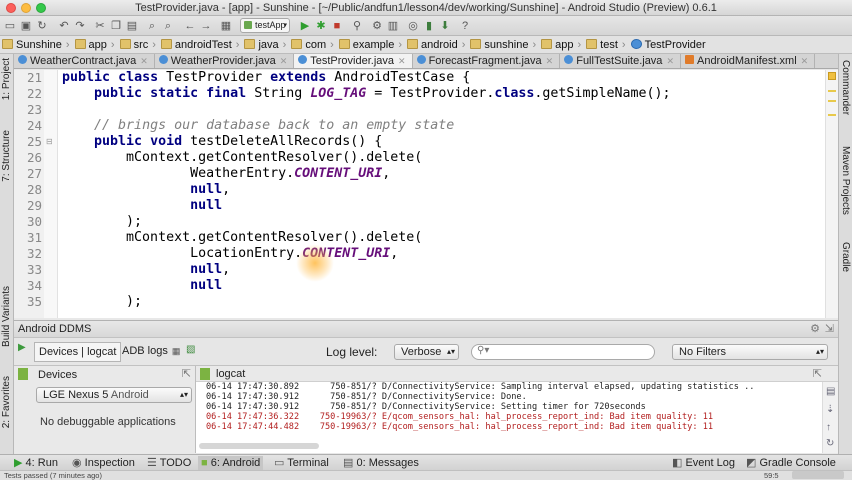 Image resolution: width=852 pixels, height=480 pixels. Describe the element at coordinates (42, 26) in the screenshot. I see `sync-icon: ↻` at that location.